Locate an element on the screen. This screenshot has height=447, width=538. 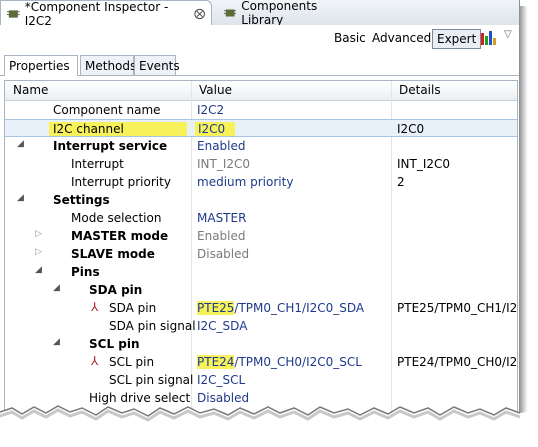
pin-rest: /TPM0_CH0/I2C0_SCL is located at coordinates (298, 362).